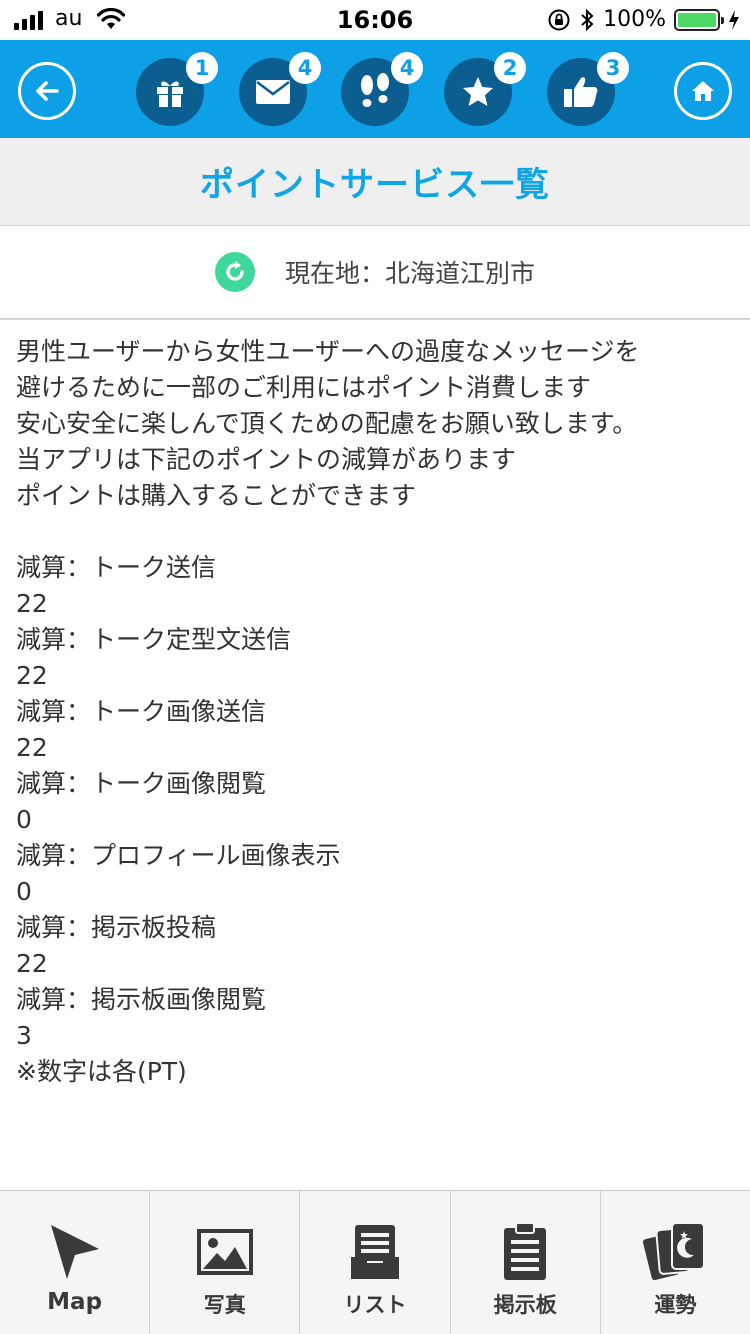 The height and width of the screenshot is (1334, 750). I want to click on location-arrow-icon, so click(74, 1252).